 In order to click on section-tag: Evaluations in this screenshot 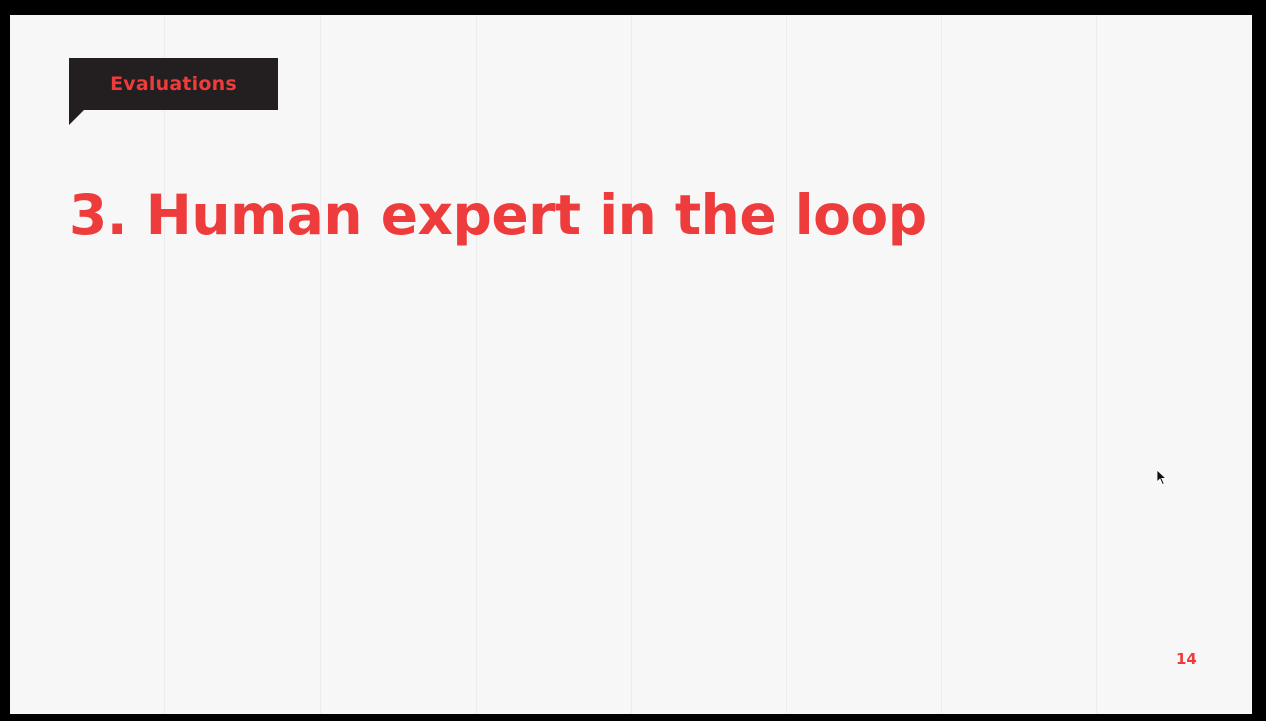, I will do `click(173, 84)`.